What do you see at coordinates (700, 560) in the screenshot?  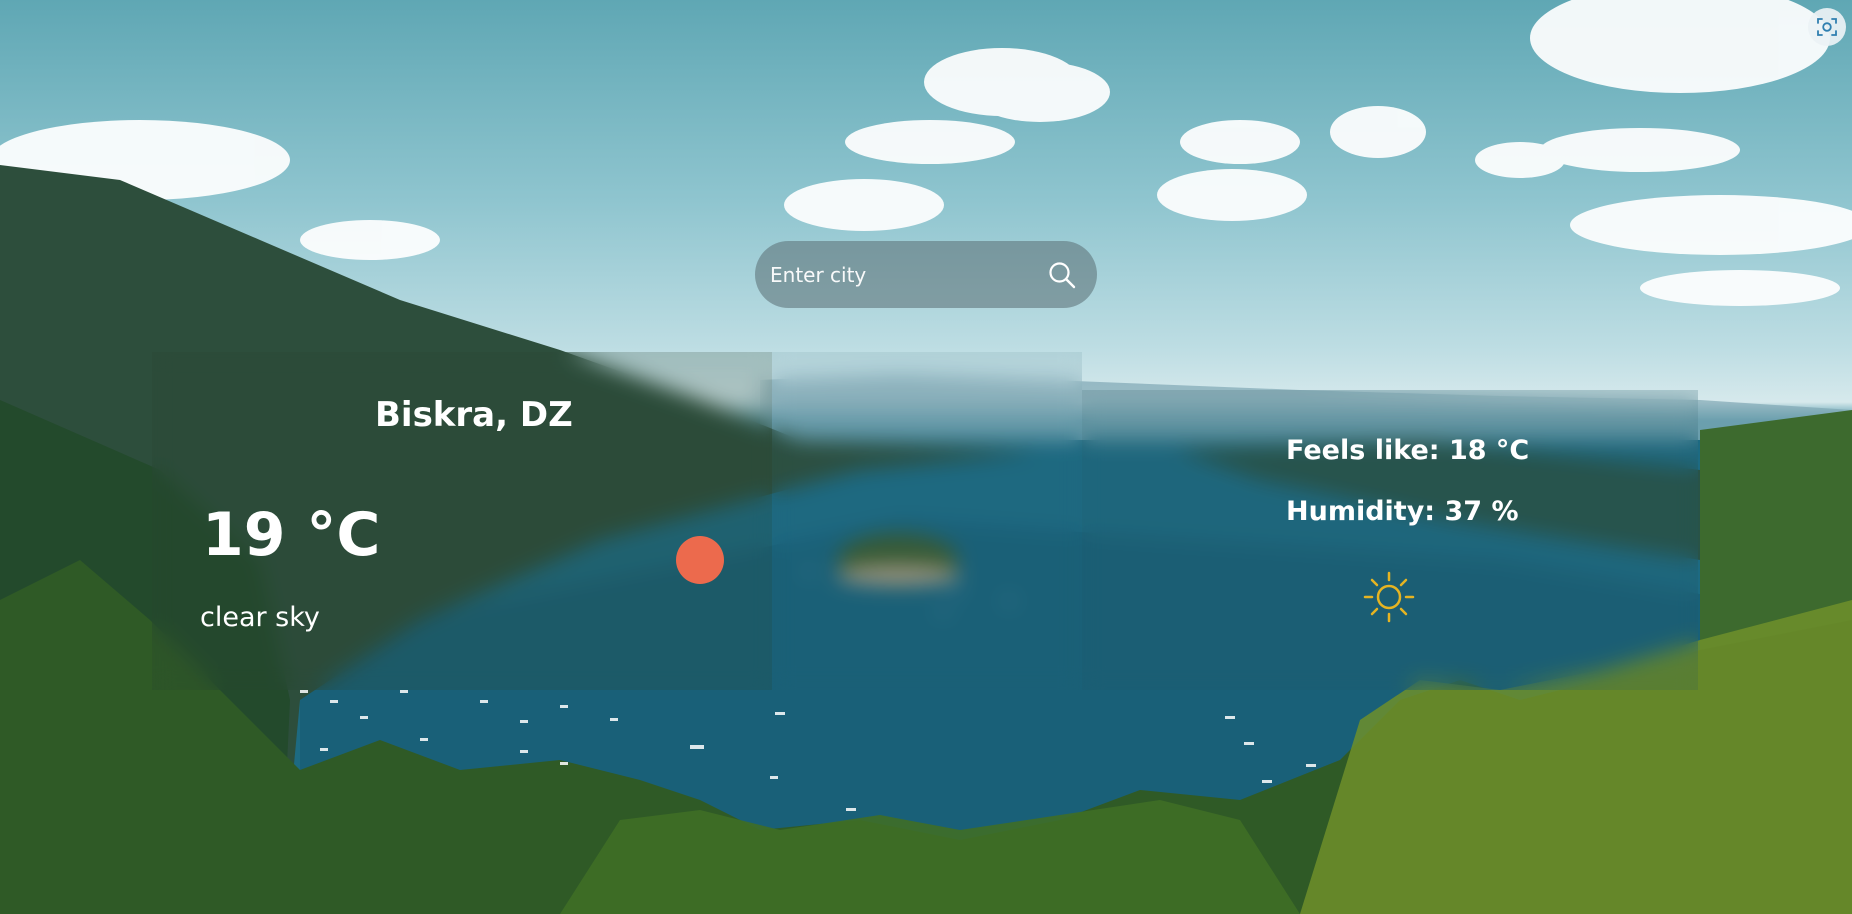 I see `indicator-dot` at bounding box center [700, 560].